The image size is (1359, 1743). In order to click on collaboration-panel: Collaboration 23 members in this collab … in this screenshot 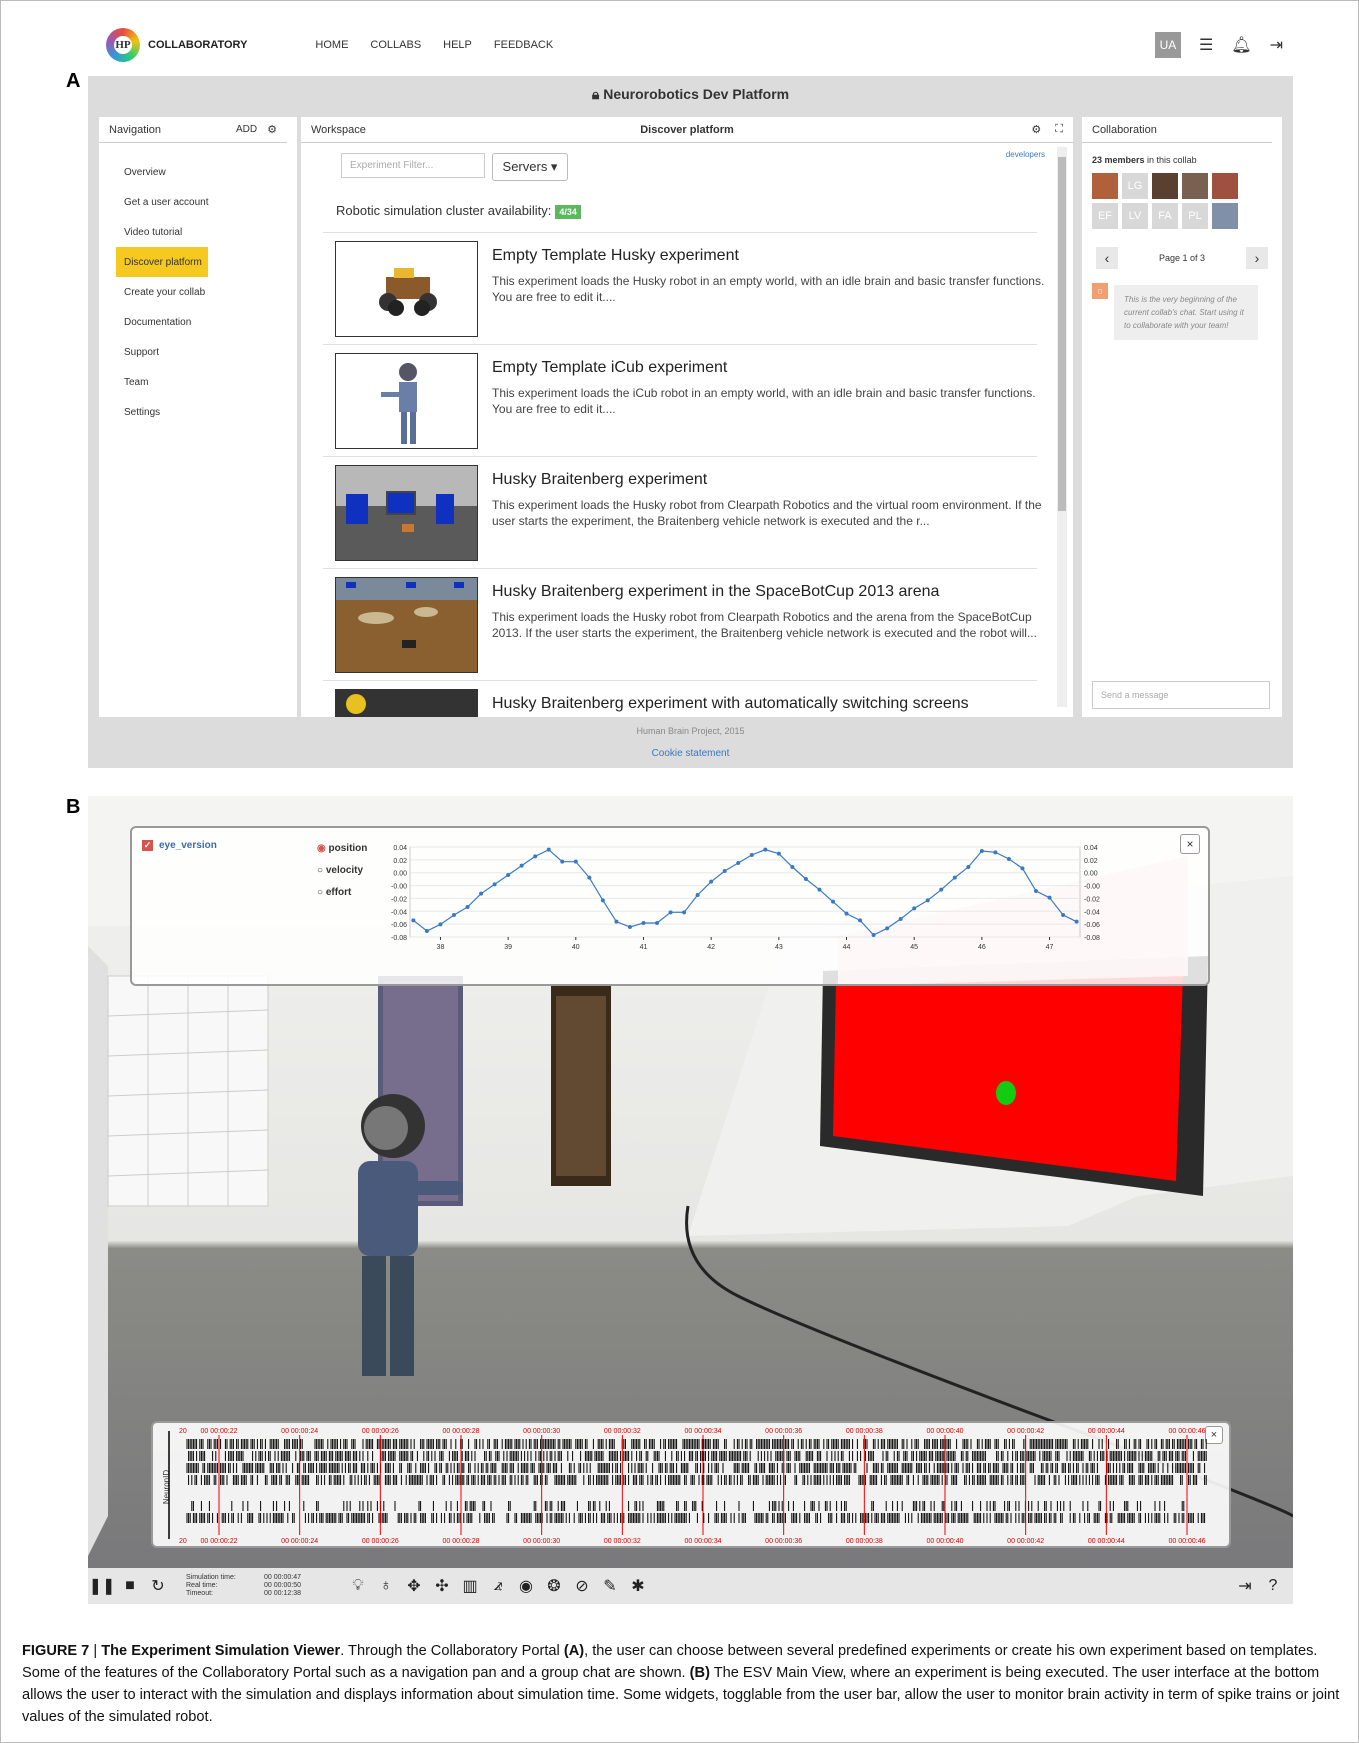, I will do `click(1182, 417)`.